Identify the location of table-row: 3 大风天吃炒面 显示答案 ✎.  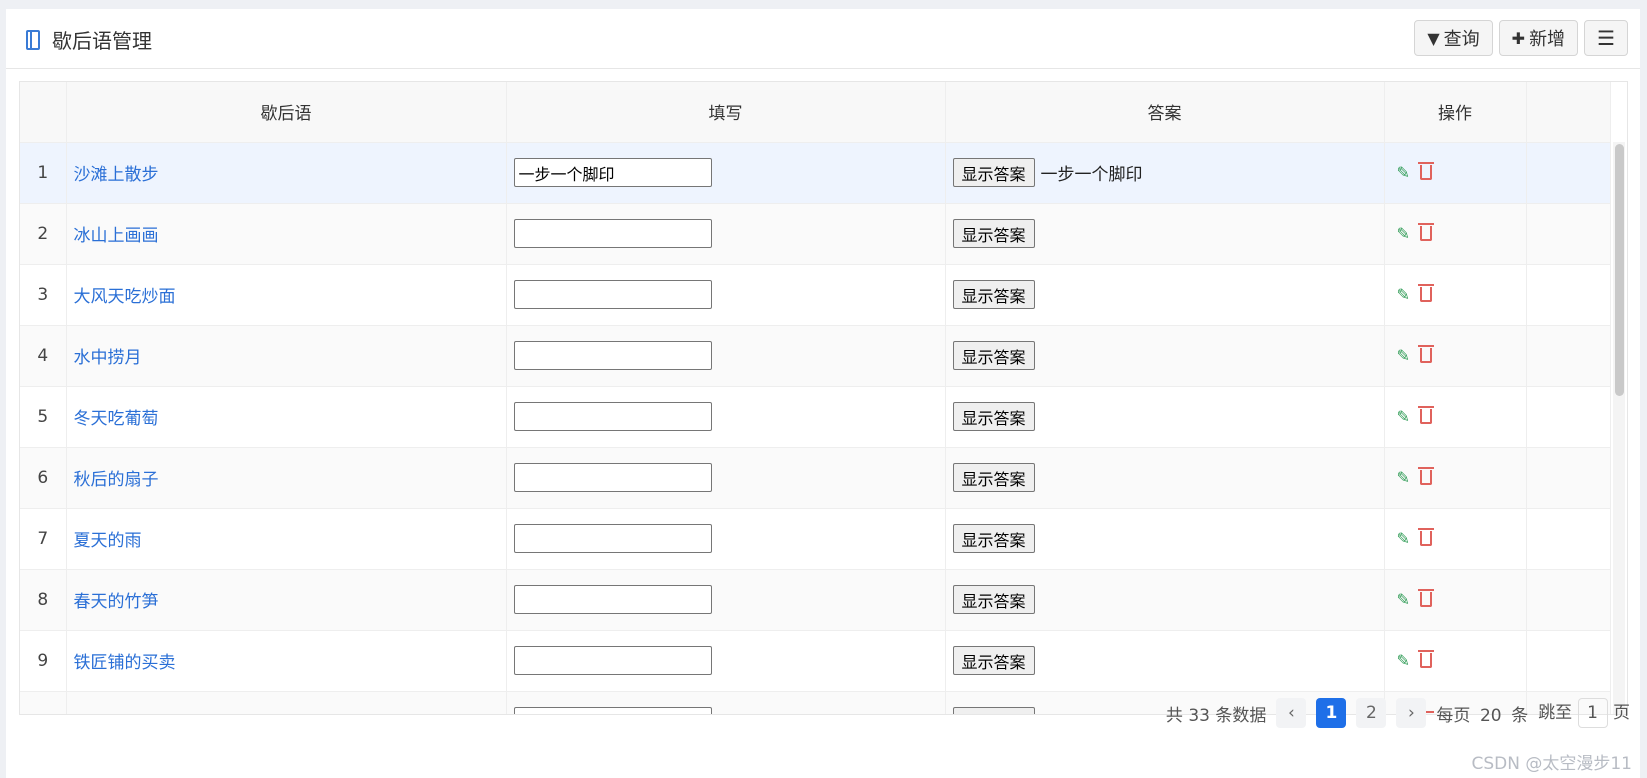
(815, 295).